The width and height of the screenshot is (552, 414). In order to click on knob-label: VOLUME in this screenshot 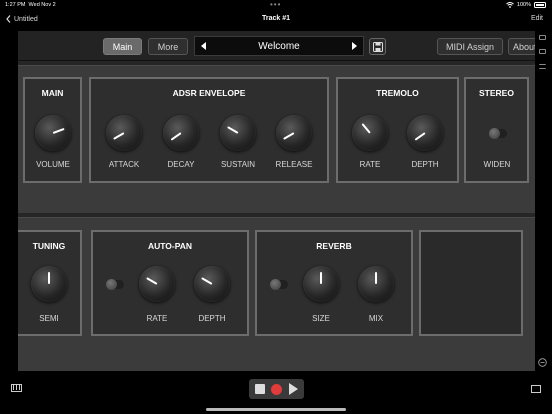, I will do `click(53, 164)`.